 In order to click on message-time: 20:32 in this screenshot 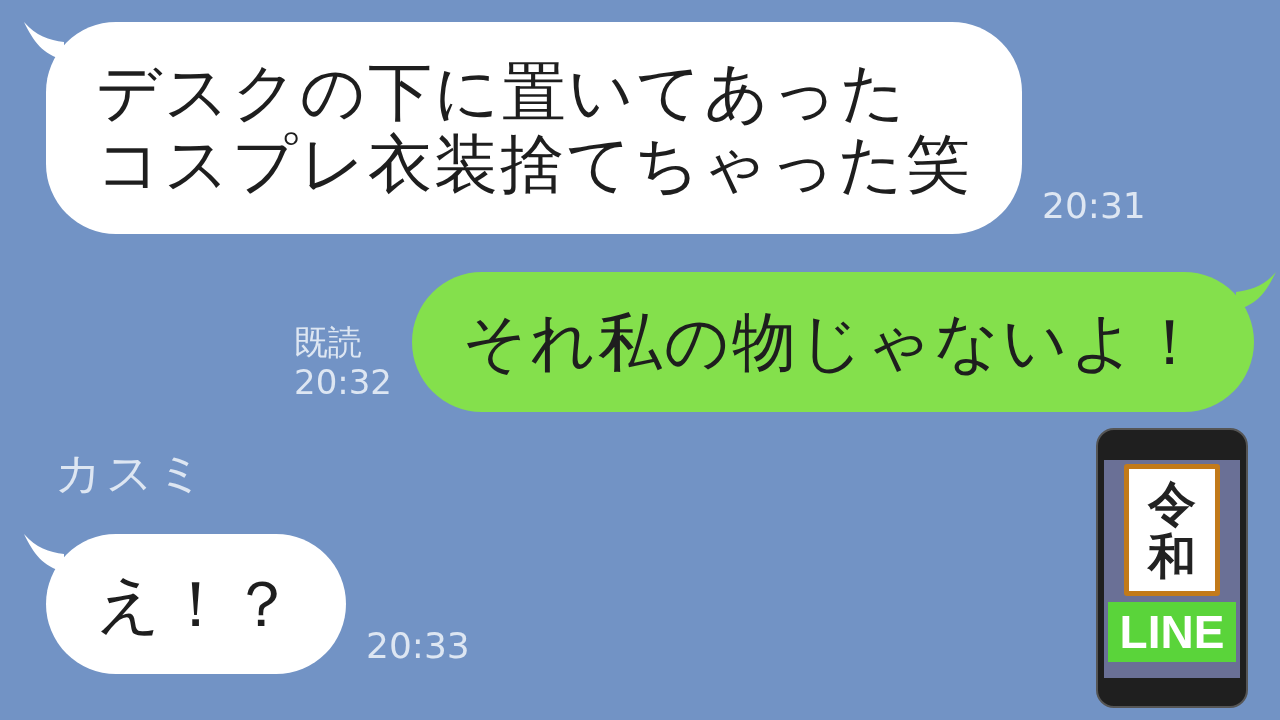, I will do `click(343, 382)`.